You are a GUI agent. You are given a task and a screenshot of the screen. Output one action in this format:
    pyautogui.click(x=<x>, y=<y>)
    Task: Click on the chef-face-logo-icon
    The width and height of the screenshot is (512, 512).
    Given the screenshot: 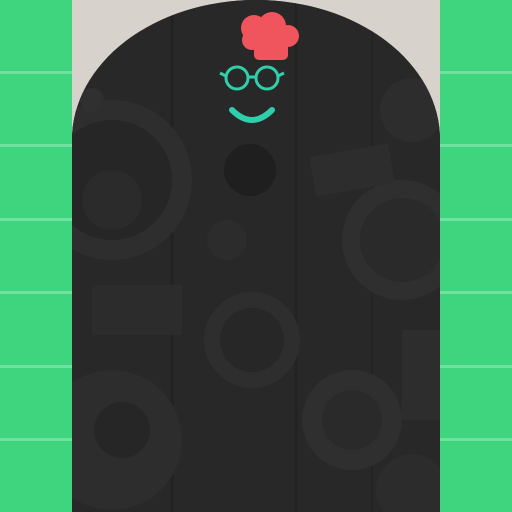 What is the action you would take?
    pyautogui.click(x=259, y=67)
    